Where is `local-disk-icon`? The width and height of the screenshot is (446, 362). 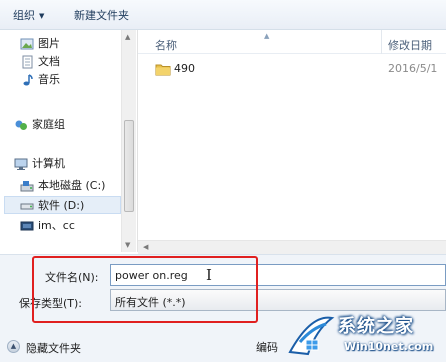 local-disk-icon is located at coordinates (27, 186).